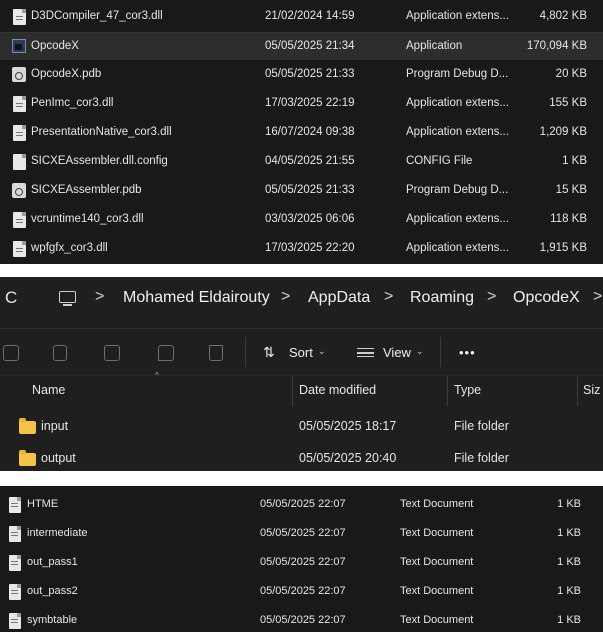 The image size is (603, 632). What do you see at coordinates (60, 353) in the screenshot?
I see `paste-icon` at bounding box center [60, 353].